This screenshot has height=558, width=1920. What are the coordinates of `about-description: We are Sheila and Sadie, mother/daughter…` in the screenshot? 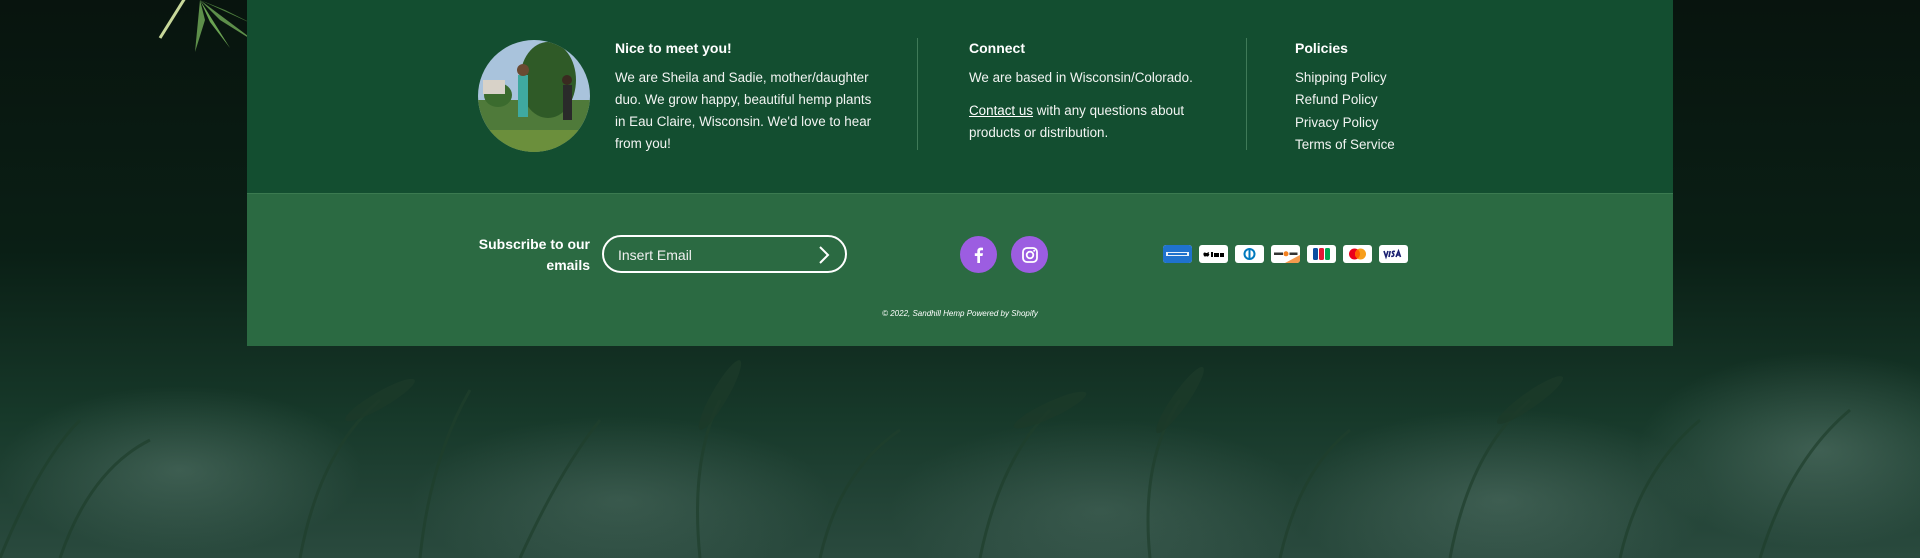 It's located at (743, 110).